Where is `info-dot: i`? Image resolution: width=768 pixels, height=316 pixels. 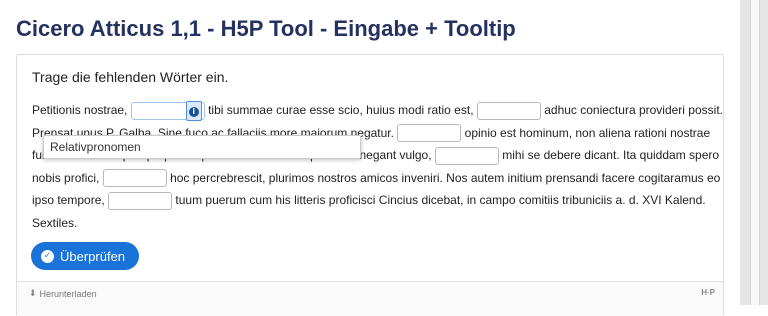
info-dot: i is located at coordinates (193, 111).